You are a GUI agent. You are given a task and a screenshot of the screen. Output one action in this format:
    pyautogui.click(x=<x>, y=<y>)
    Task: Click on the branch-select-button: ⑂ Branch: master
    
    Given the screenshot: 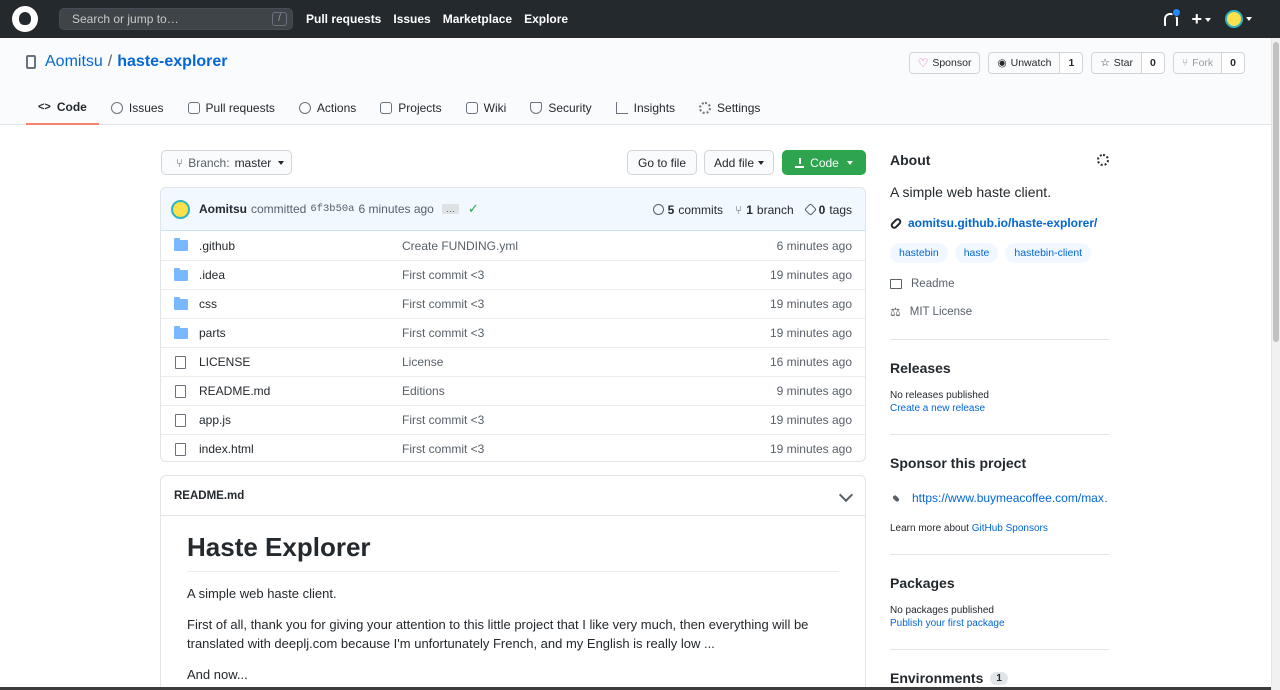 What is the action you would take?
    pyautogui.click(x=226, y=162)
    